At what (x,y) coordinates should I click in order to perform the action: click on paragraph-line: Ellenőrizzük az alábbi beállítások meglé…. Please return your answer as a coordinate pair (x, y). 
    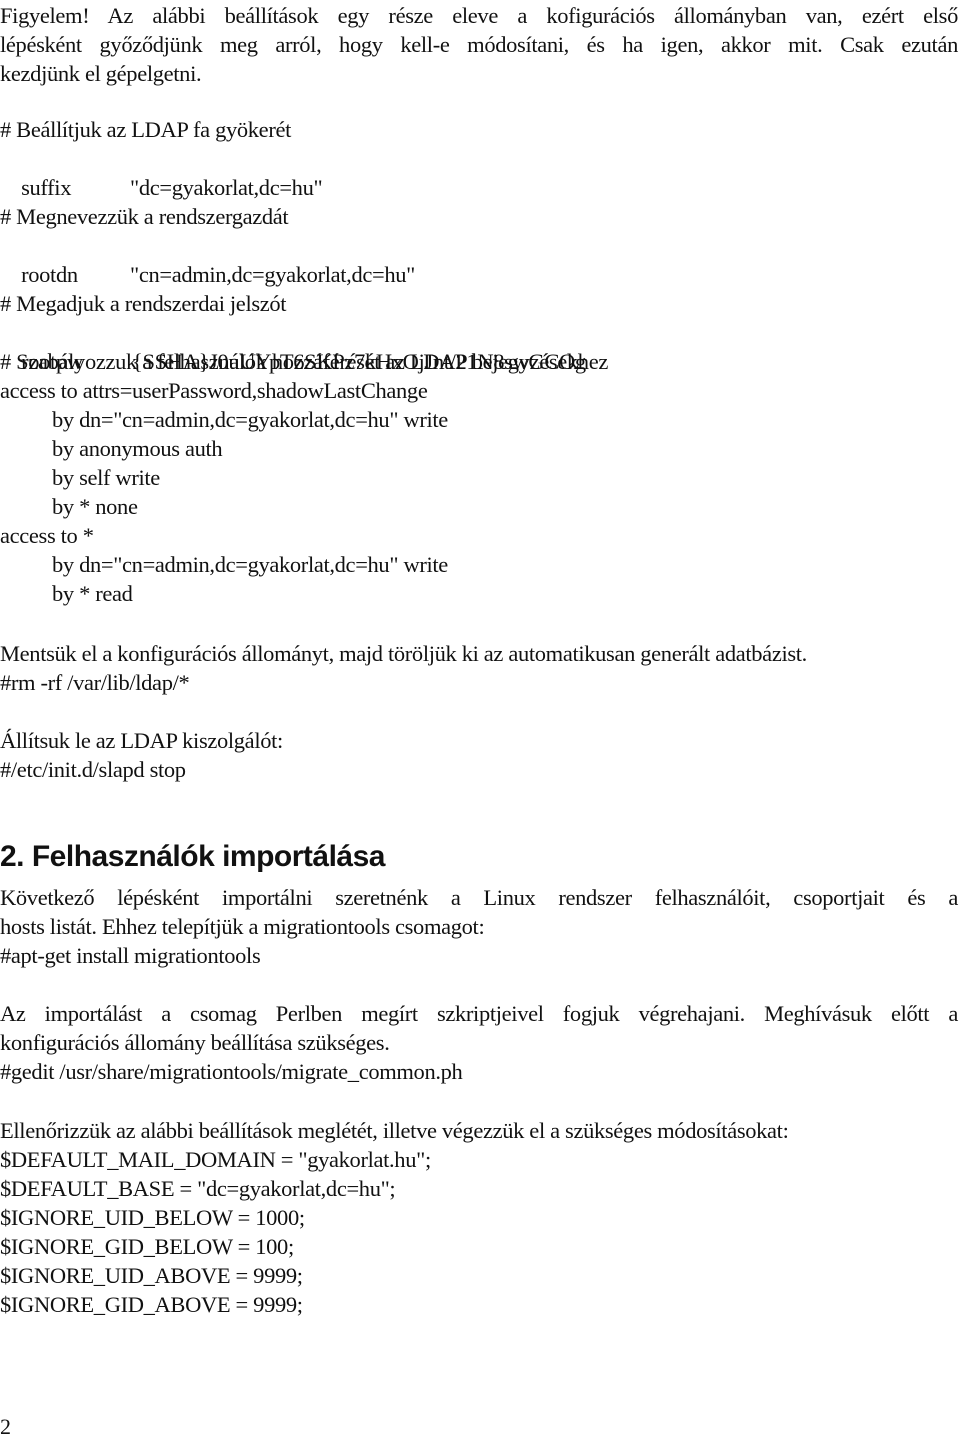
    Looking at the image, I should click on (394, 1130).